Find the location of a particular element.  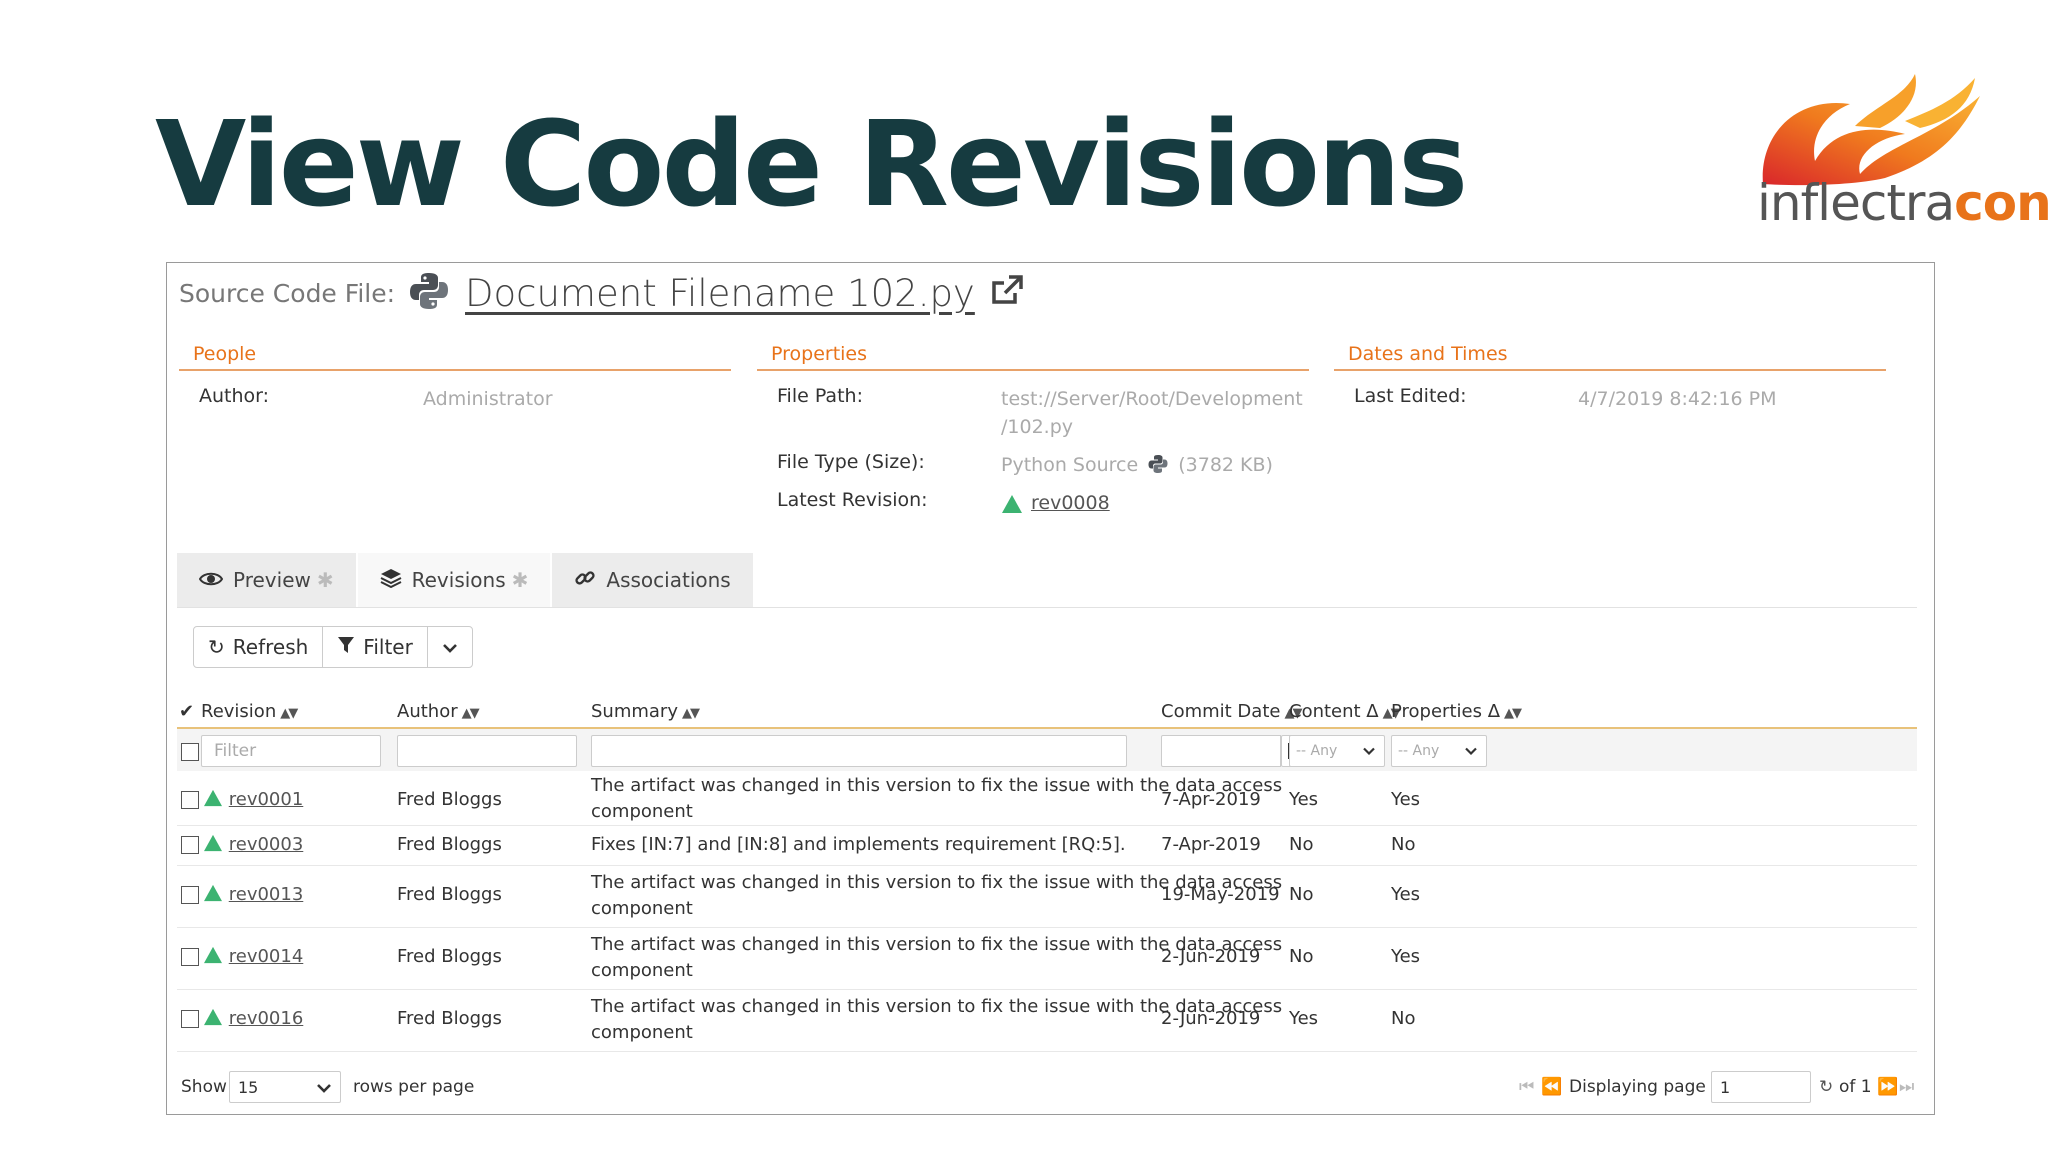

flame-icon is located at coordinates (1871, 130).